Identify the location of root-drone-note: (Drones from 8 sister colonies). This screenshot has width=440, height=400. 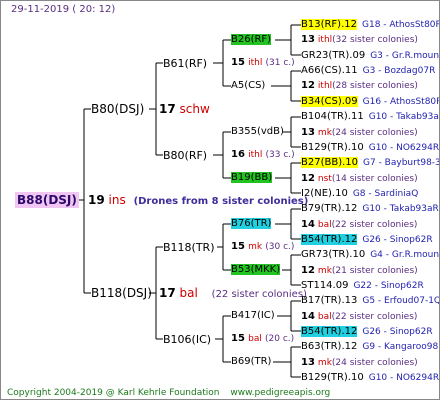
(221, 201).